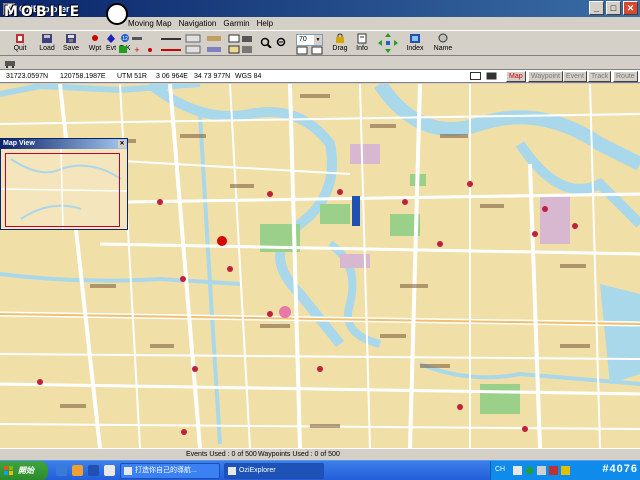 This screenshot has width=640, height=480. Describe the element at coordinates (299, 454) in the screenshot. I see `waypoints-used: Waypoints Used : 0 of 500` at that location.